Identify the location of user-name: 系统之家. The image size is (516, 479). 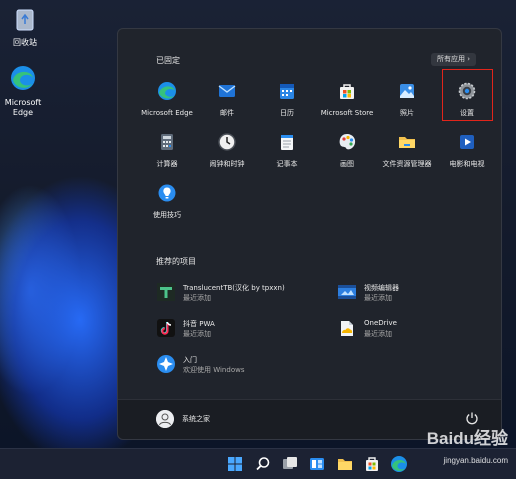
(196, 419).